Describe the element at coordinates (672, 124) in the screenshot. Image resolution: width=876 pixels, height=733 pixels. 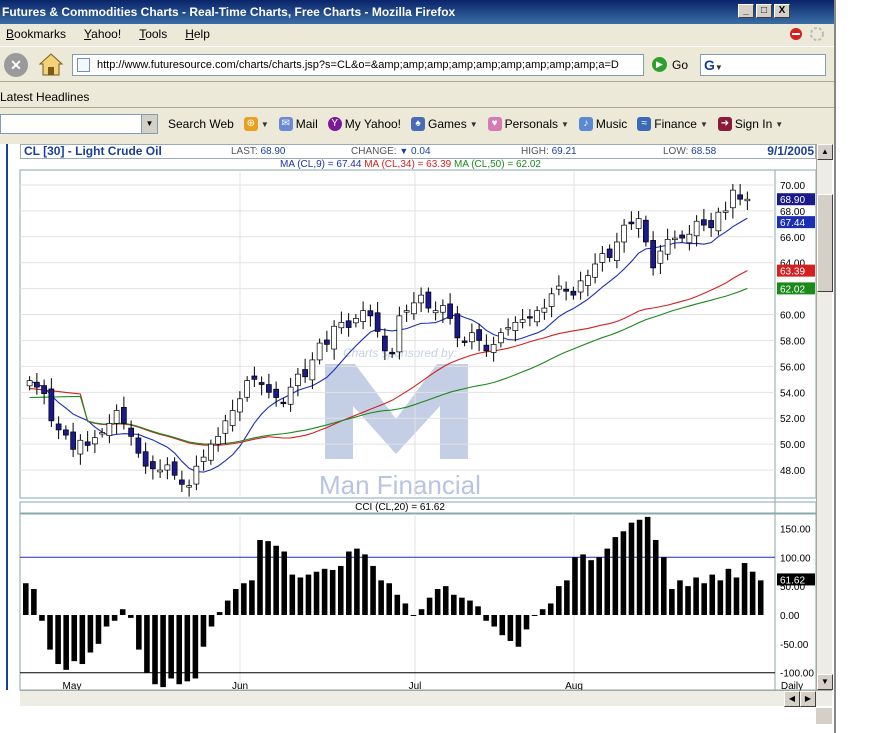
I see `finance-button: ≈ Finance ▼` at that location.